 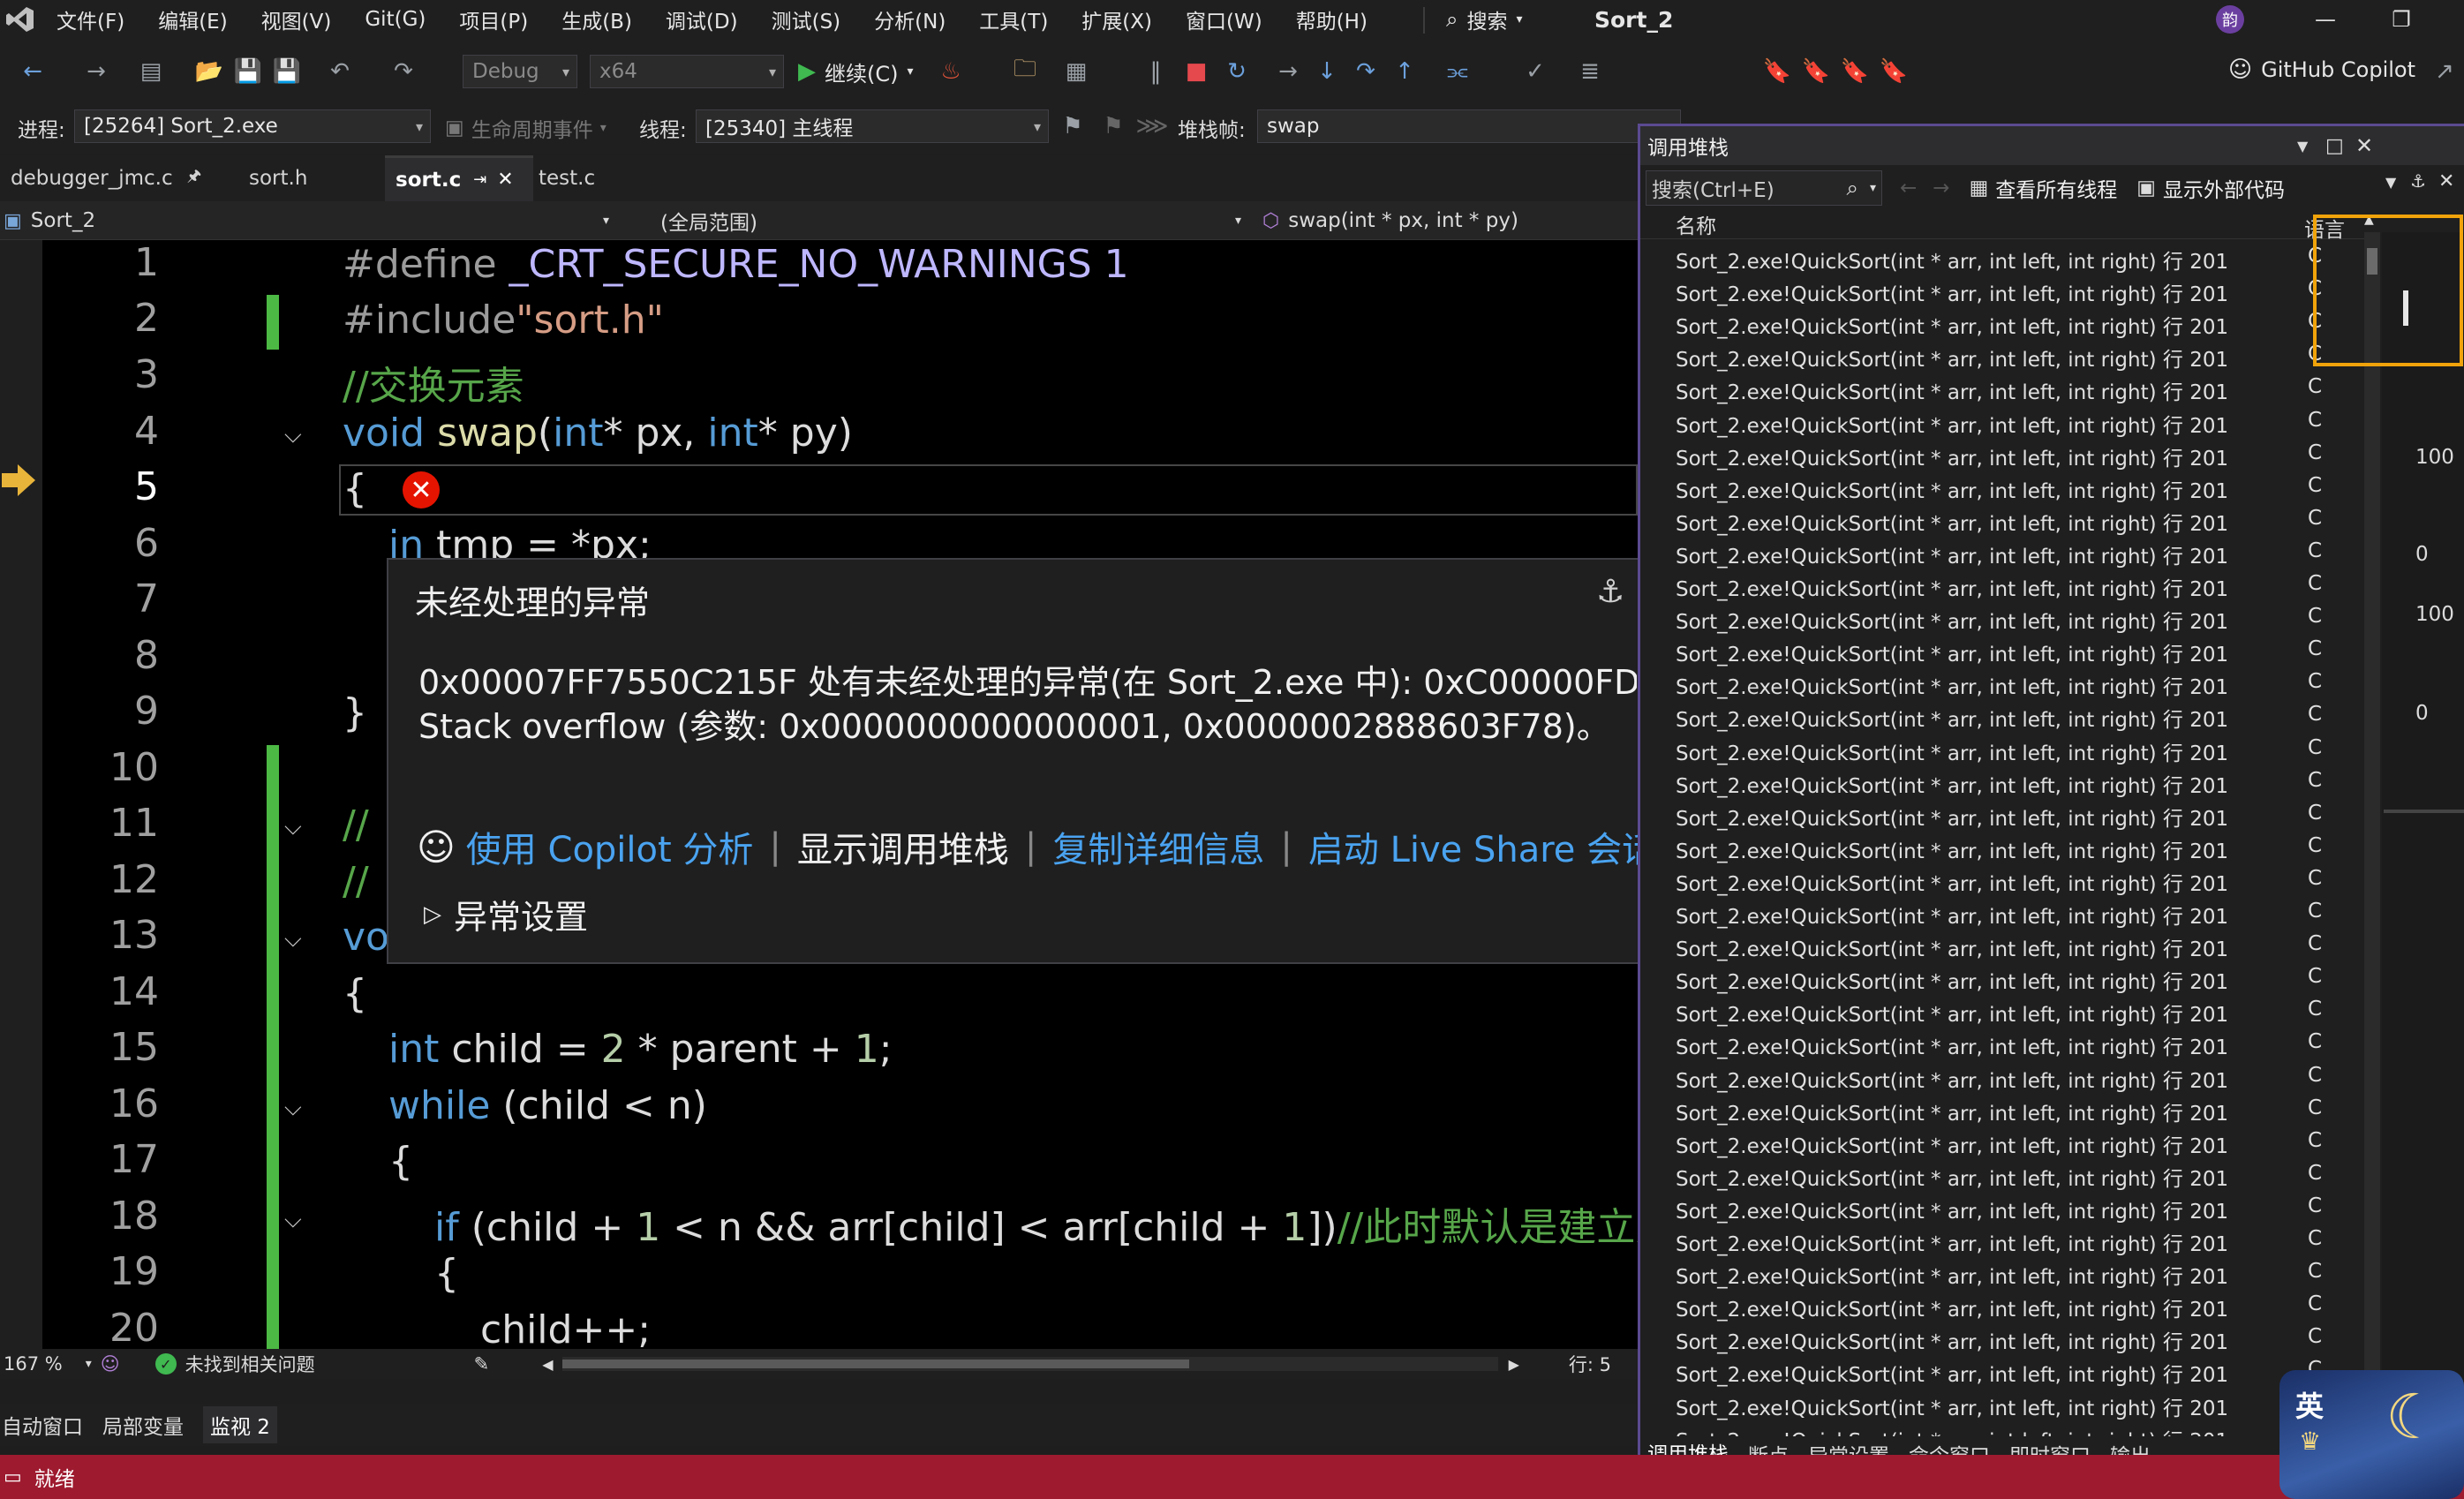 What do you see at coordinates (1073, 126) in the screenshot?
I see `flag-icon: ⚑` at bounding box center [1073, 126].